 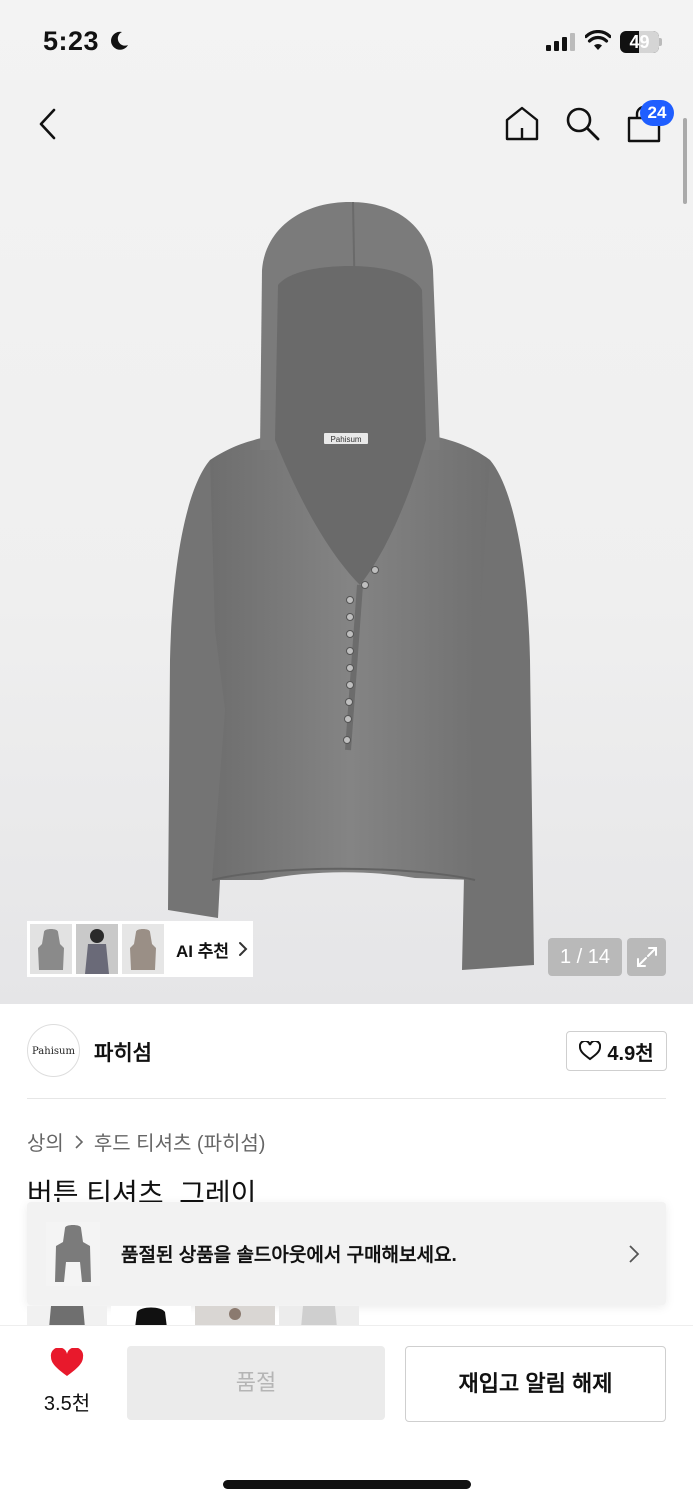 What do you see at coordinates (585, 957) in the screenshot?
I see `image-page-counter: 1 / 14` at bounding box center [585, 957].